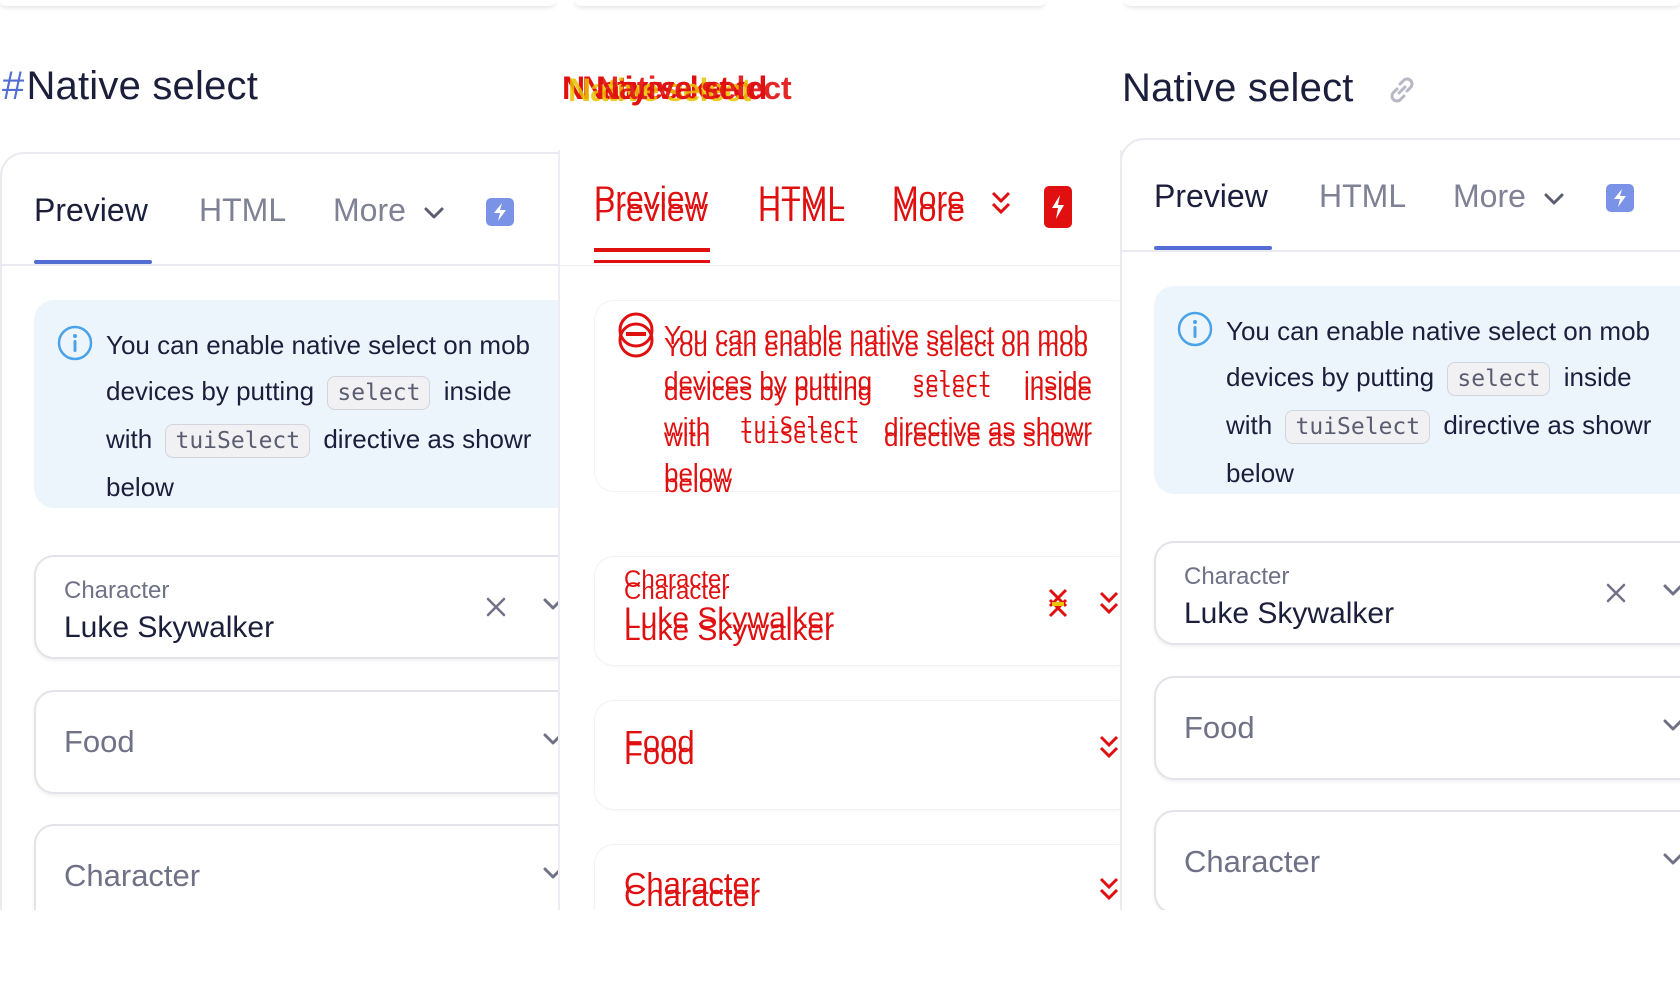 The width and height of the screenshot is (1680, 988). What do you see at coordinates (99, 741) in the screenshot?
I see `food-select-placeholder: Food` at bounding box center [99, 741].